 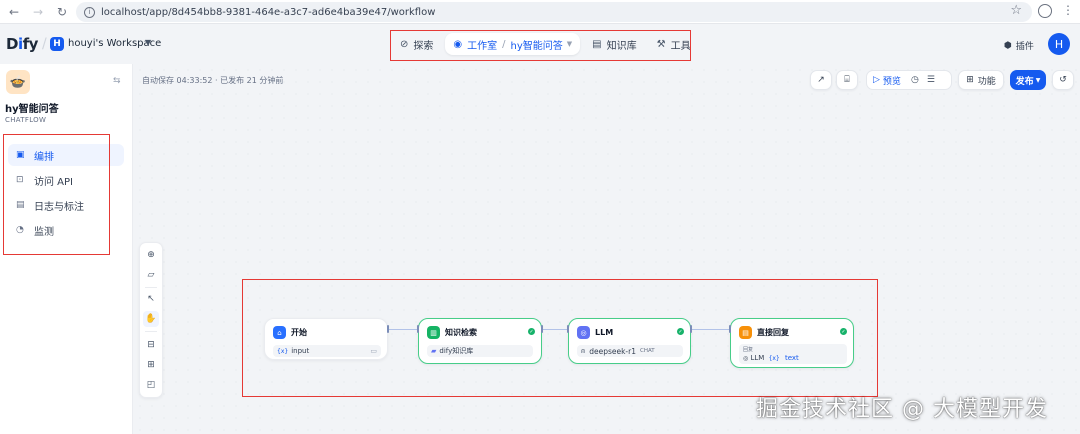 I want to click on app-name: hy智能问答, so click(x=32, y=109).